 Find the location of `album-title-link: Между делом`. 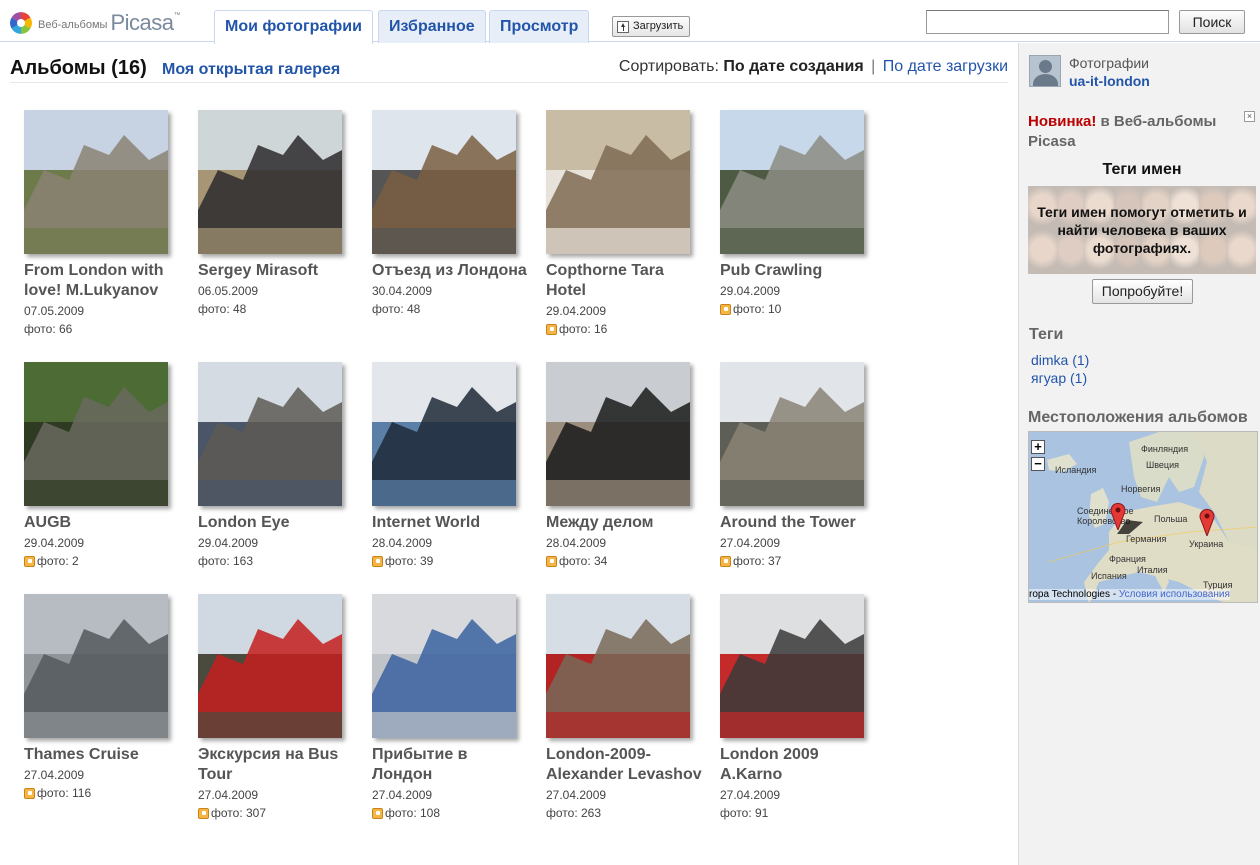

album-title-link: Между делом is located at coordinates (626, 523).